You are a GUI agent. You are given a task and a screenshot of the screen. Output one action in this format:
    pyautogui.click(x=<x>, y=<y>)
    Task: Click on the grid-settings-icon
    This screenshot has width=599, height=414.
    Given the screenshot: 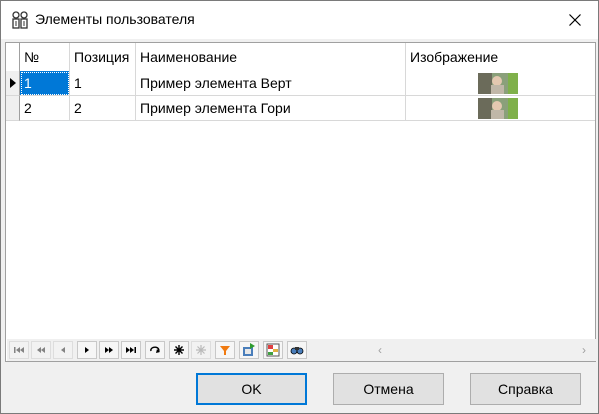 What is the action you would take?
    pyautogui.click(x=273, y=350)
    